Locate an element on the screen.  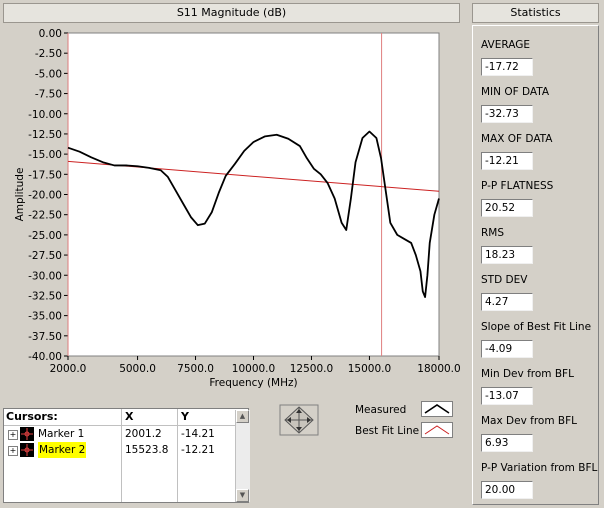
x-tick-label: 2000.0 is located at coordinates (68, 369).